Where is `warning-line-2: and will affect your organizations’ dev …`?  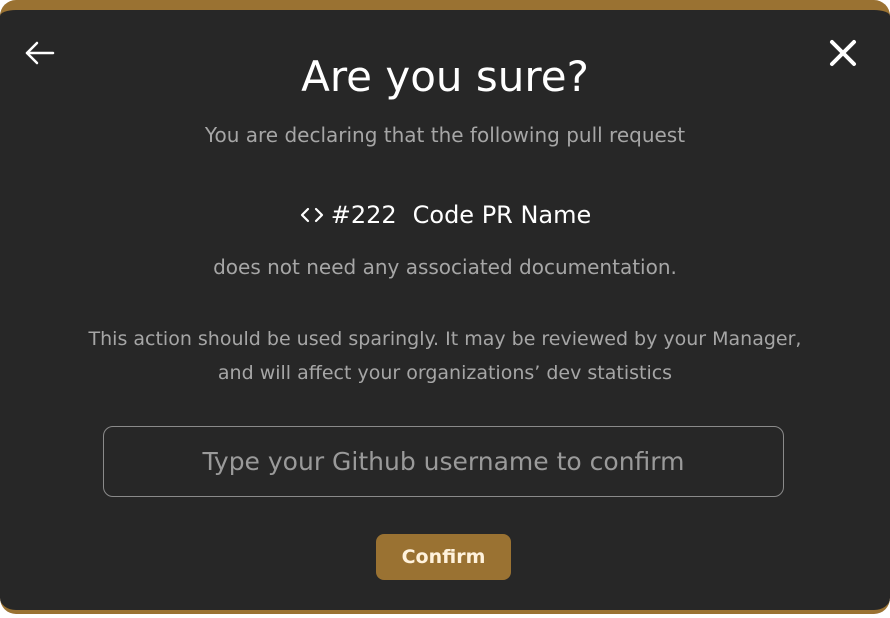 warning-line-2: and will affect your organizations’ dev … is located at coordinates (445, 373).